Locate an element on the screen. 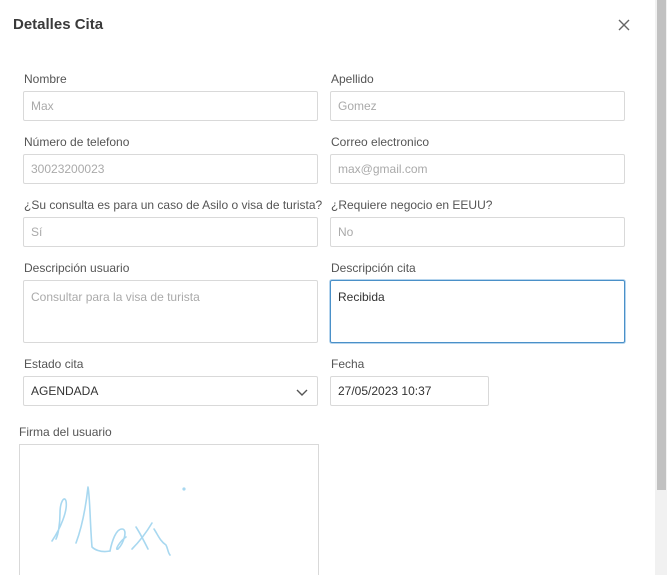  negocio-field: No is located at coordinates (477, 232).